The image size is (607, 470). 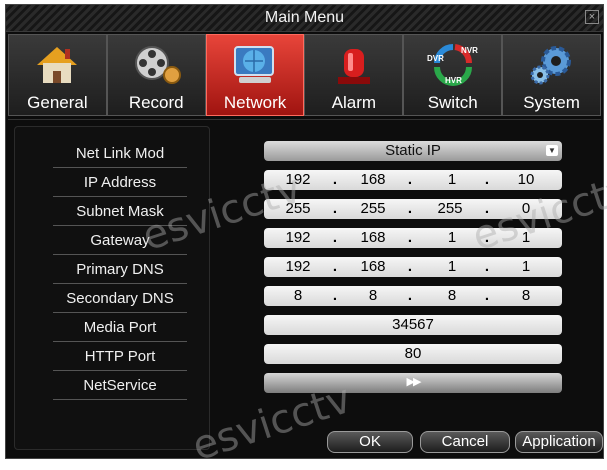 I want to click on tab-alarm-label: Alarm, so click(x=354, y=102).